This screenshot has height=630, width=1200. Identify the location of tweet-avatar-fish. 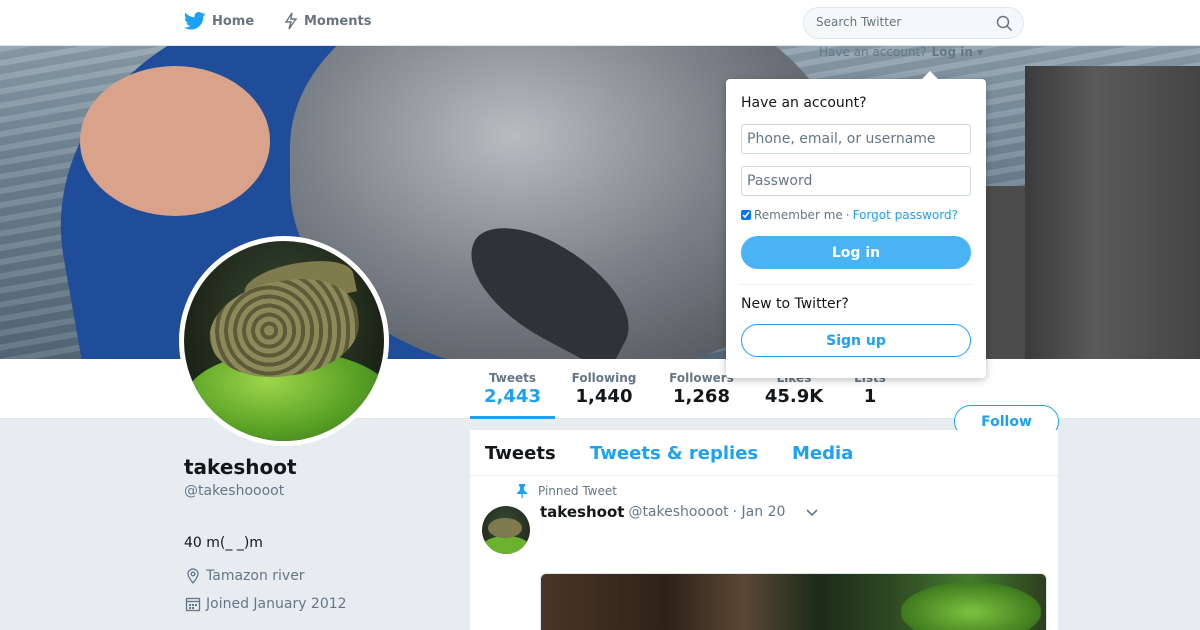
(505, 528).